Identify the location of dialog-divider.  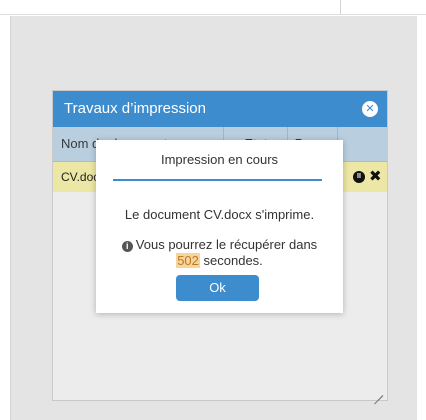
(217, 180).